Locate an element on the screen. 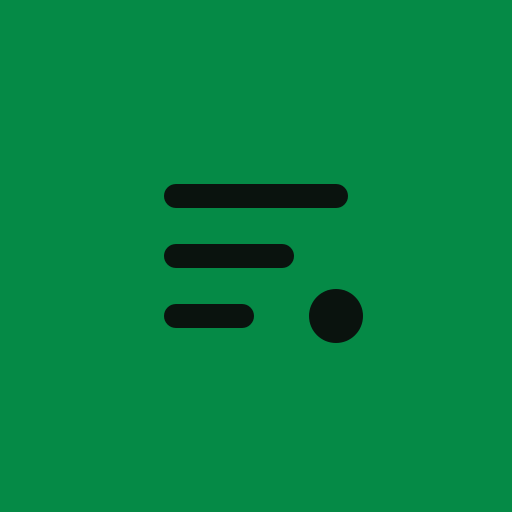 This screenshot has height=512, width=512. status-dot-icon is located at coordinates (336, 316).